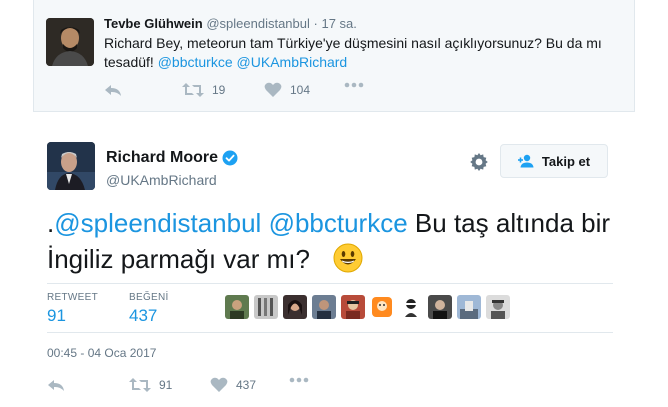 This screenshot has width=668, height=407. What do you see at coordinates (72, 297) in the screenshot?
I see `retweet-stat-label: RETWEET` at bounding box center [72, 297].